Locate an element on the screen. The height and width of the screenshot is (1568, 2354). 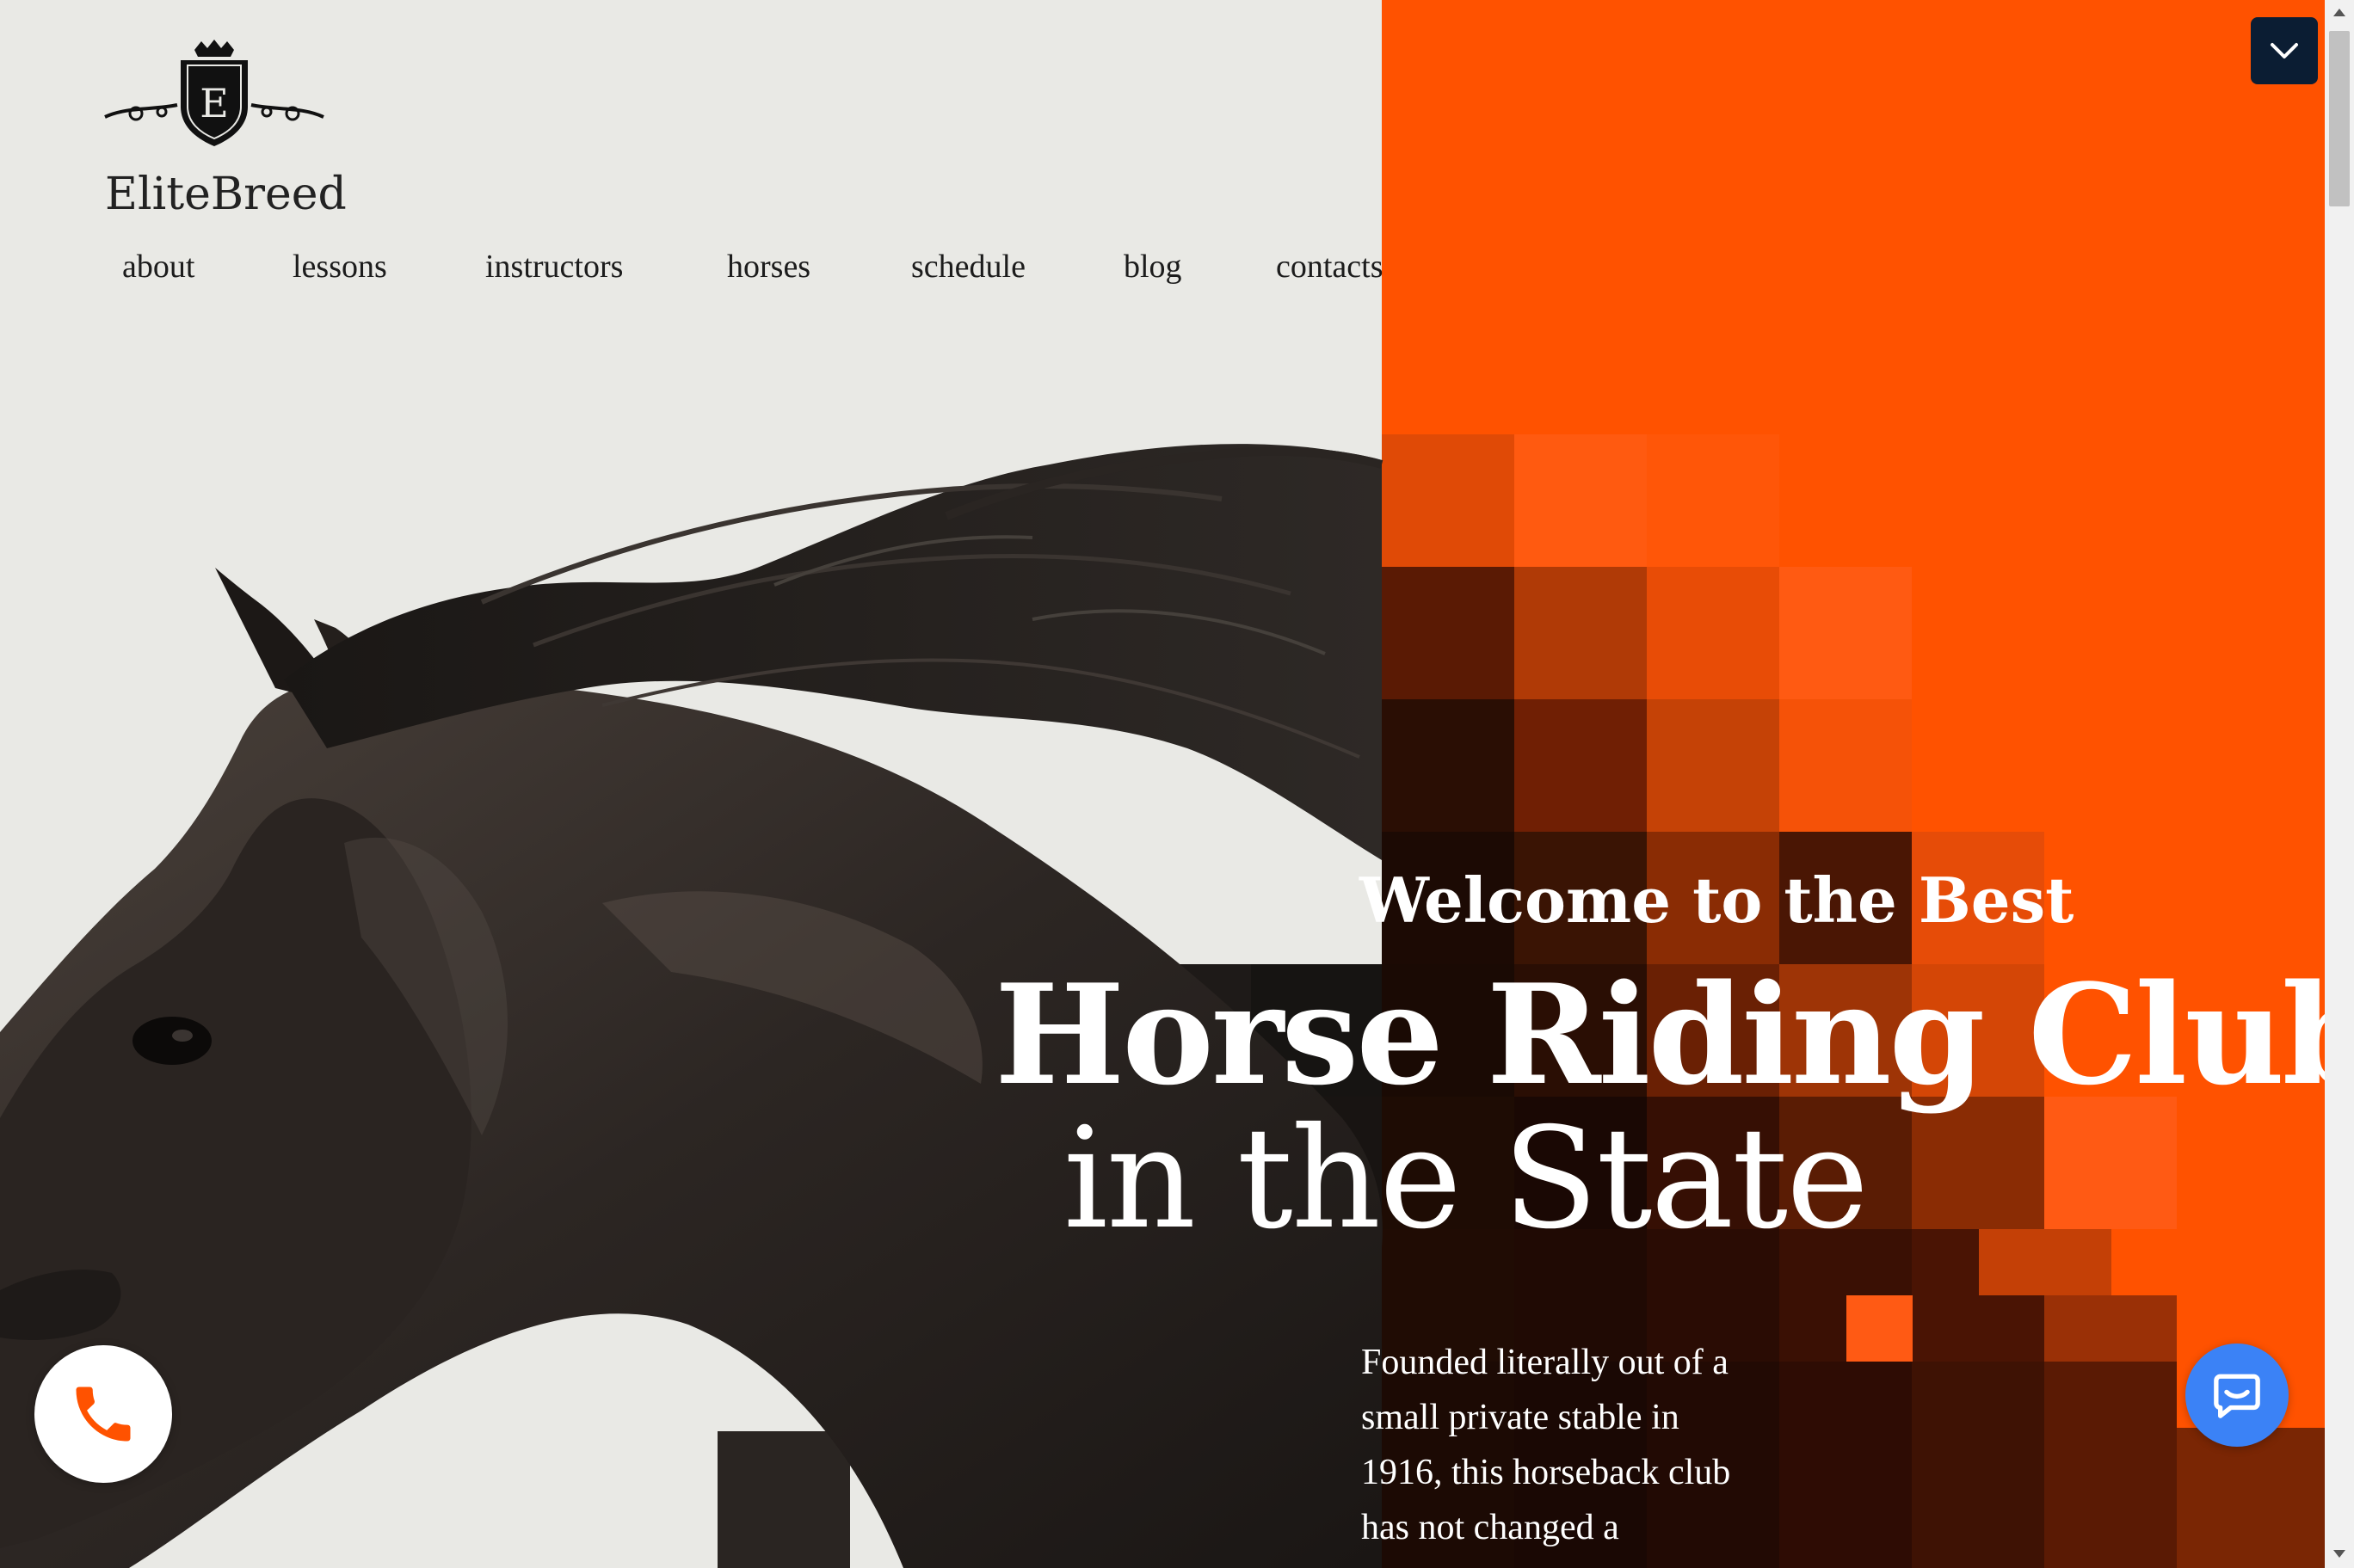
nav-item-about: about is located at coordinates (158, 267).